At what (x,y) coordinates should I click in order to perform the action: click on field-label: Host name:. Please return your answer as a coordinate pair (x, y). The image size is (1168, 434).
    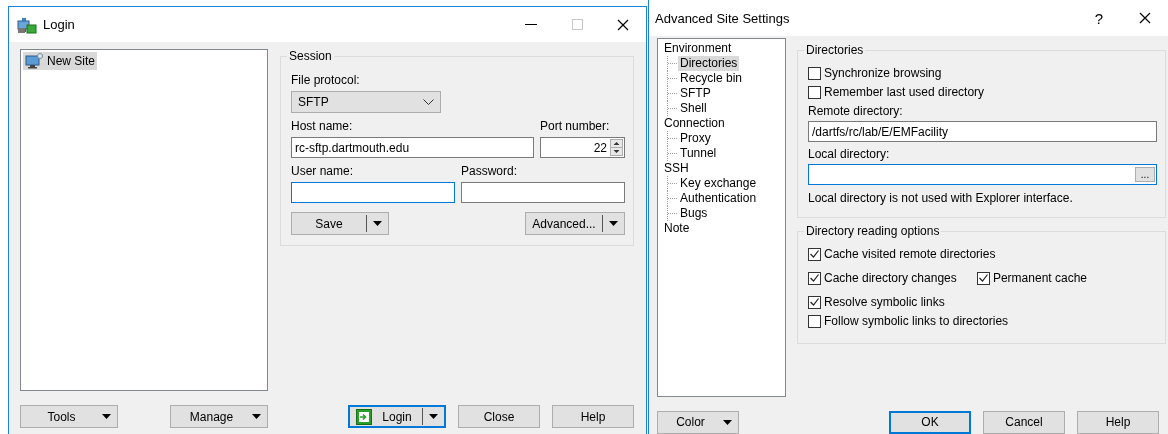
    Looking at the image, I should click on (322, 126).